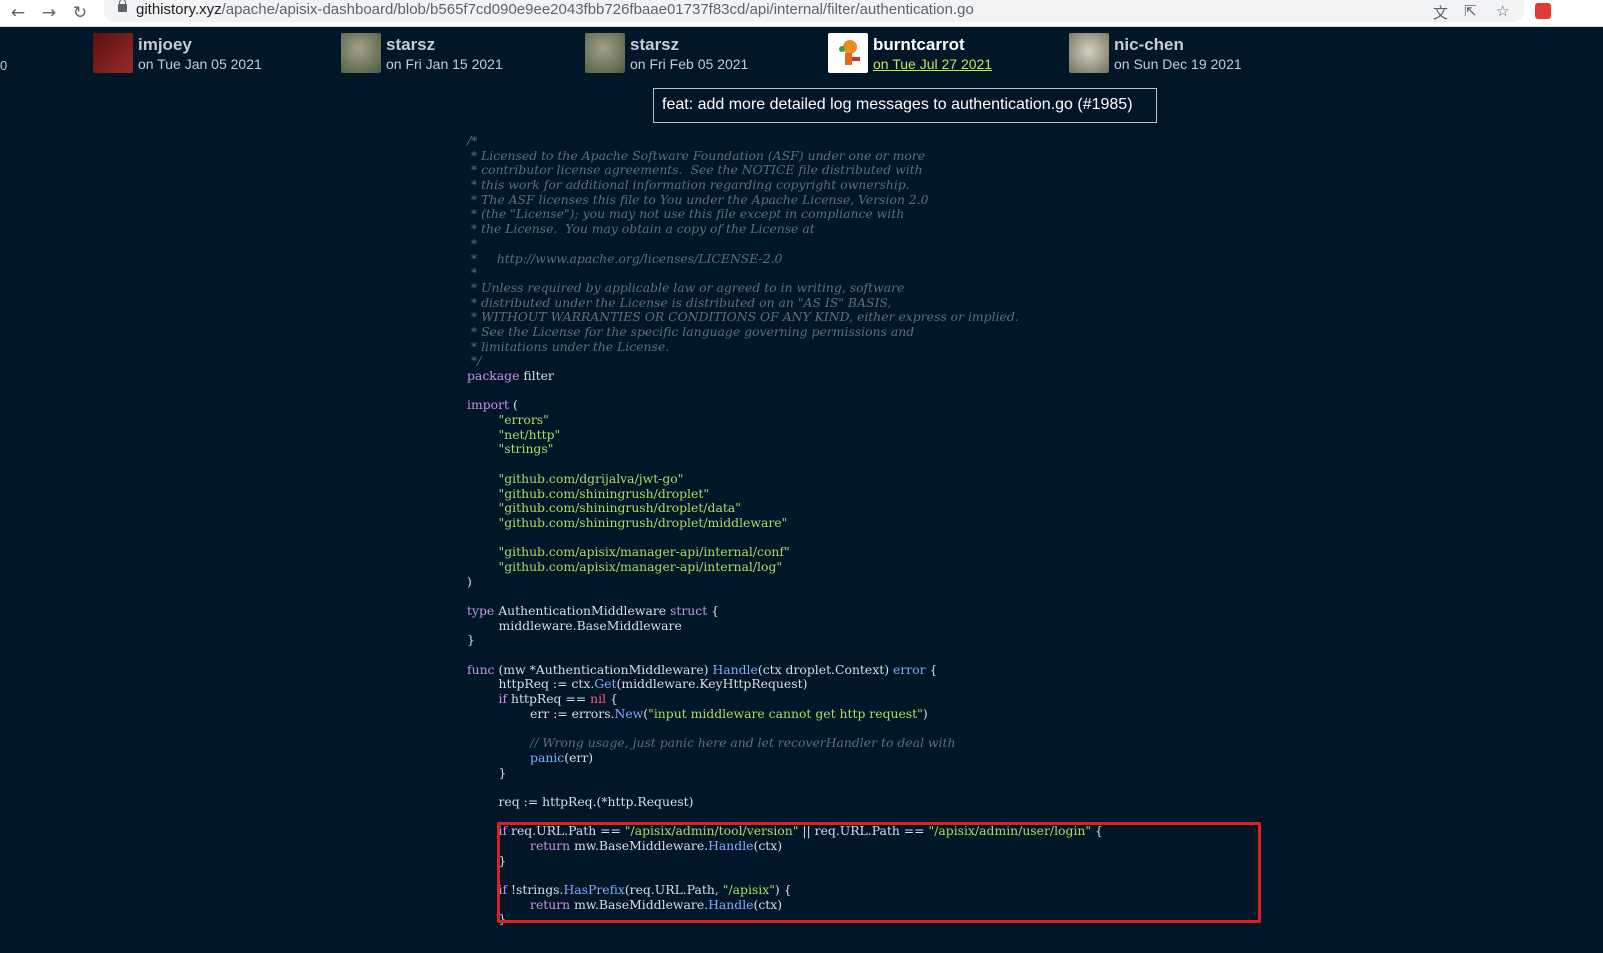 The image size is (1603, 953). I want to click on code-line: */, so click(785, 361).